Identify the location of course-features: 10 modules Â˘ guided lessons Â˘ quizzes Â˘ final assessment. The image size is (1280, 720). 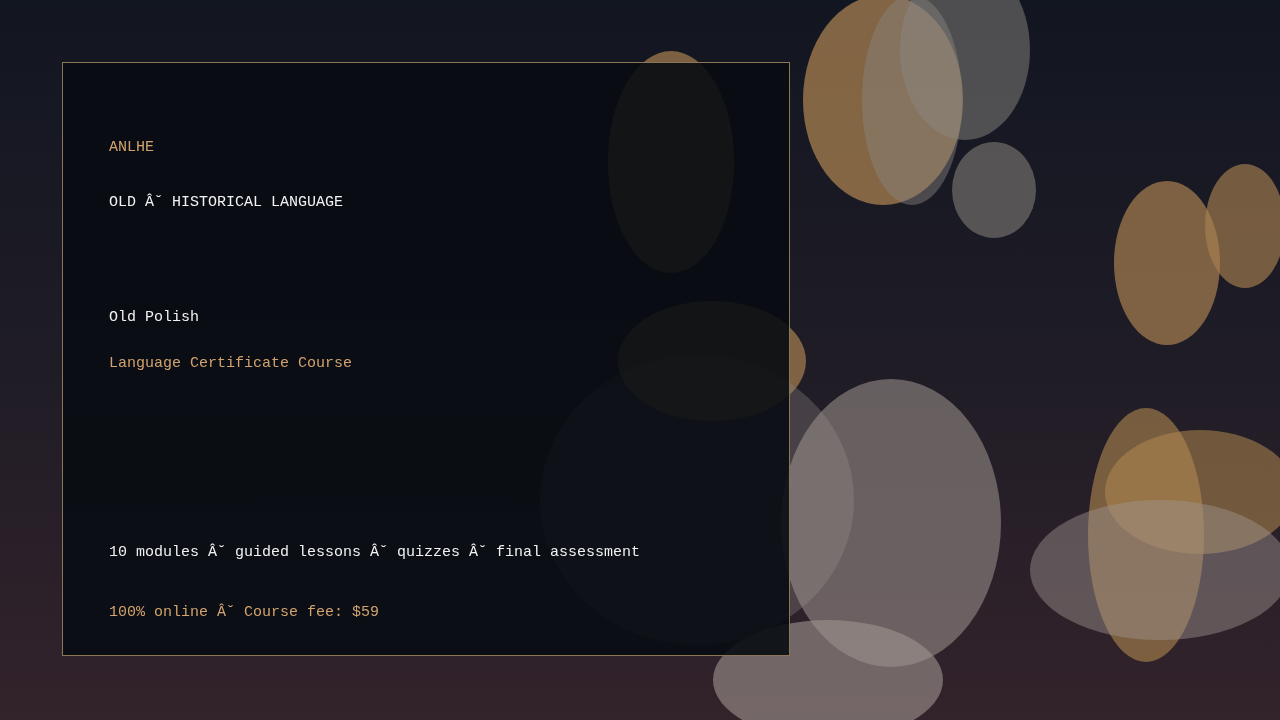
(375, 553).